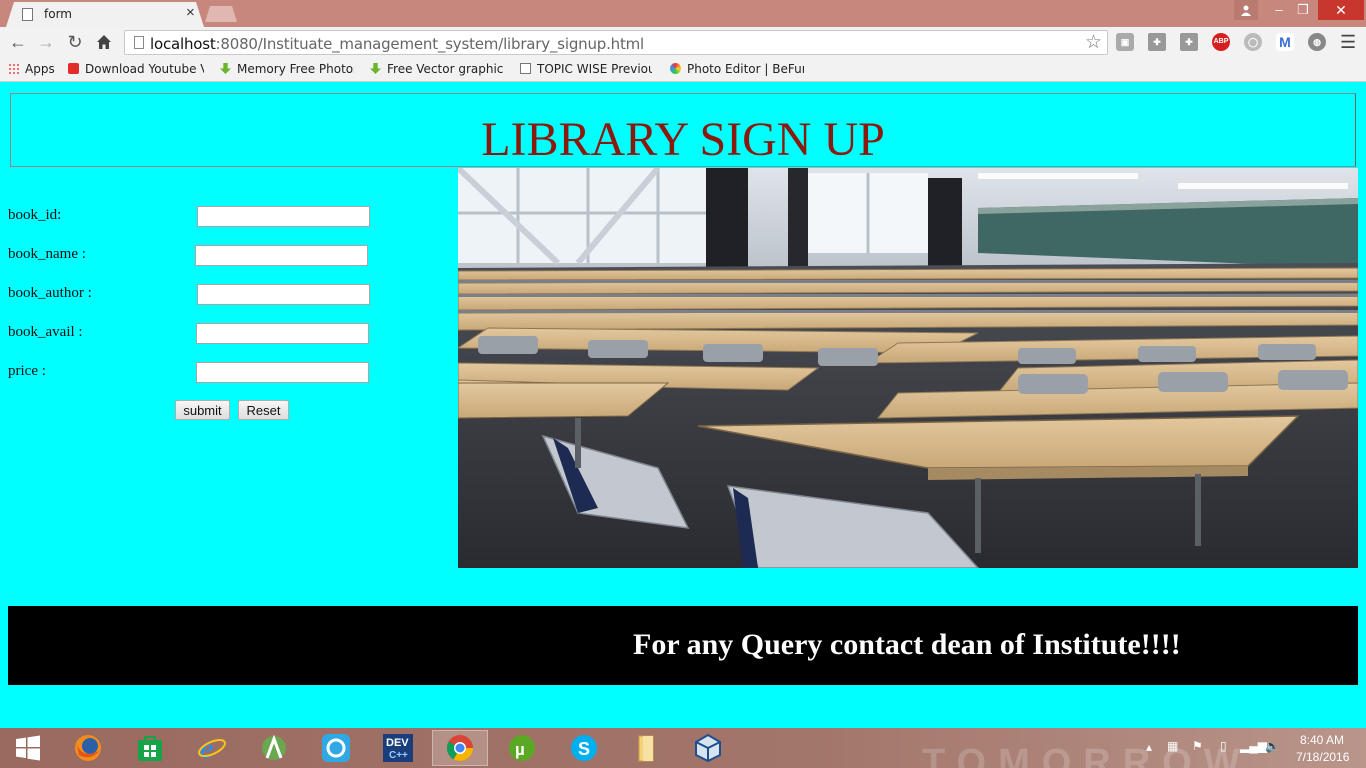 The width and height of the screenshot is (1366, 768). I want to click on skype-icon: S, so click(584, 748).